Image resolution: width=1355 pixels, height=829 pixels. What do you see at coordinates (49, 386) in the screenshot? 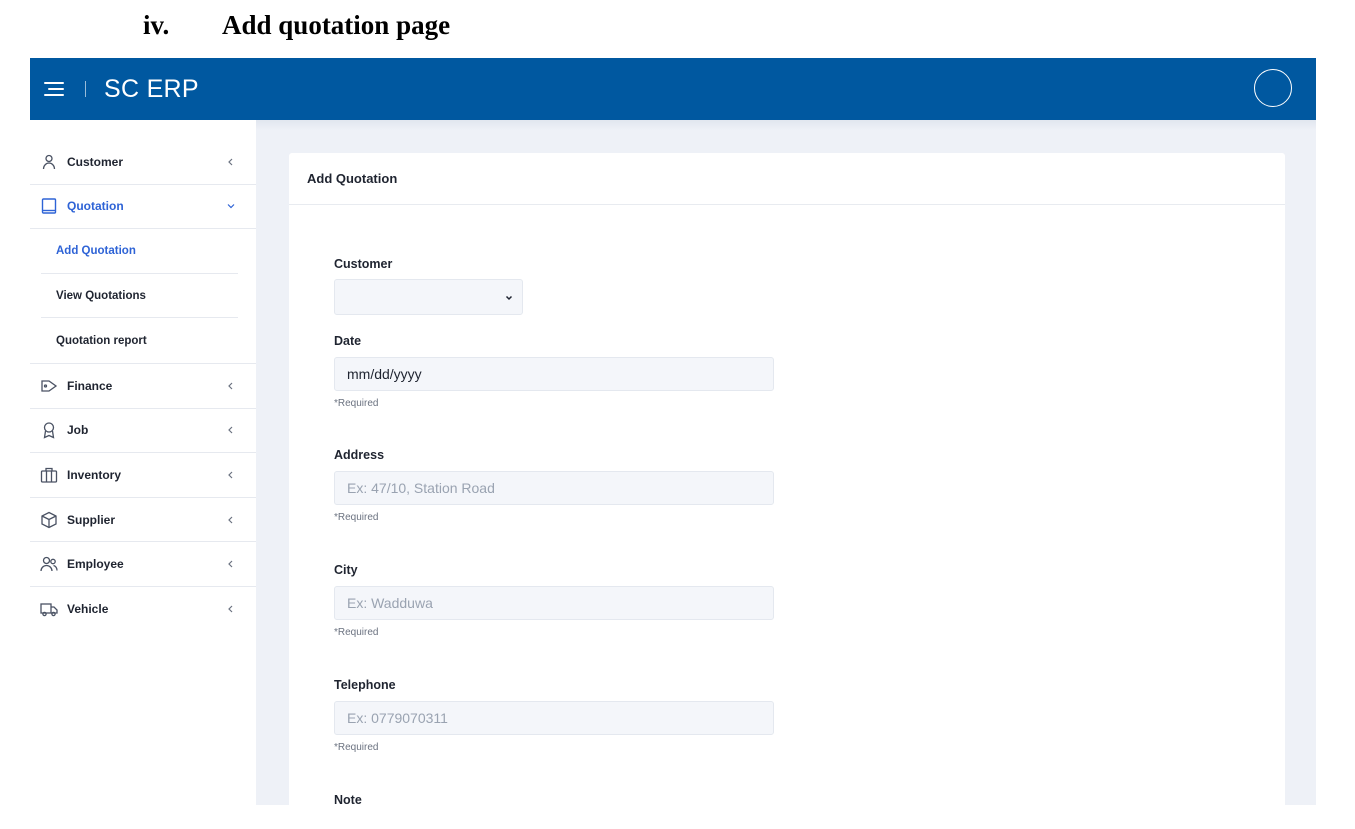
I see `tag-icon` at bounding box center [49, 386].